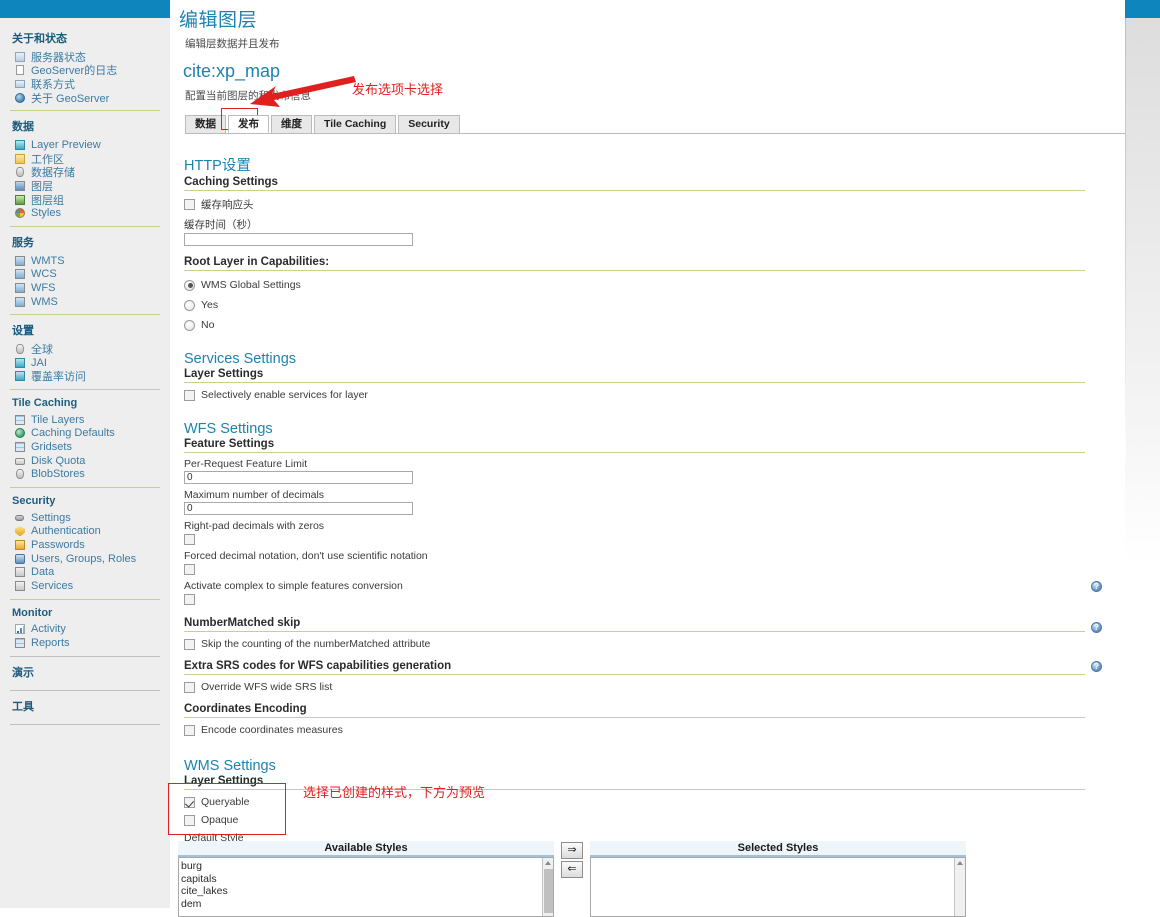 This screenshot has height=917, width=1160. I want to click on folder-icon, so click(20, 159).